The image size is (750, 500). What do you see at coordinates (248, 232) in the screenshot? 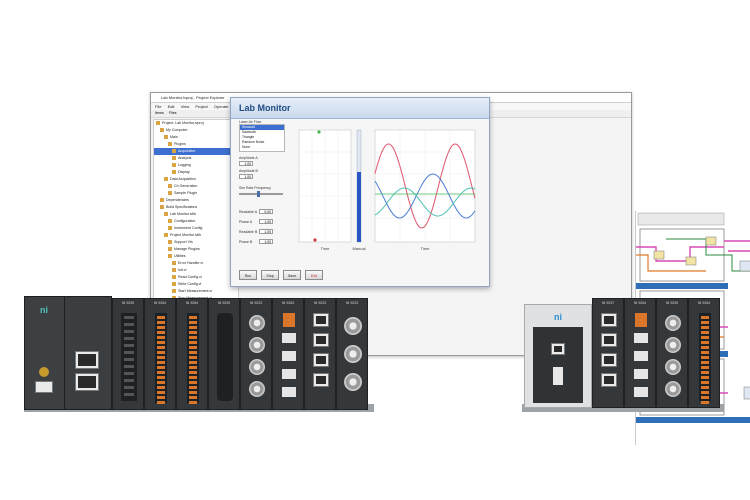
I see `param-label: Readable B` at bounding box center [248, 232].